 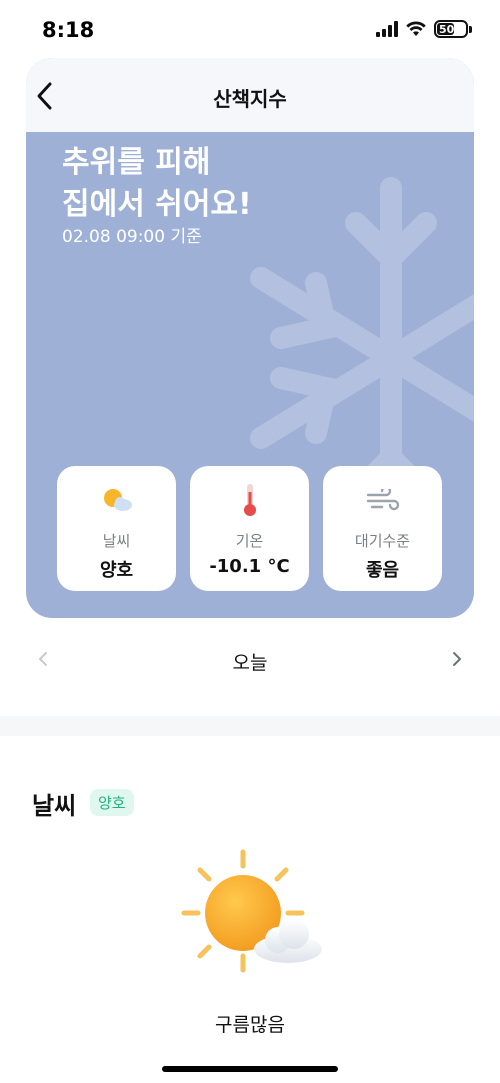 I want to click on home-indicator, so click(x=250, y=1069).